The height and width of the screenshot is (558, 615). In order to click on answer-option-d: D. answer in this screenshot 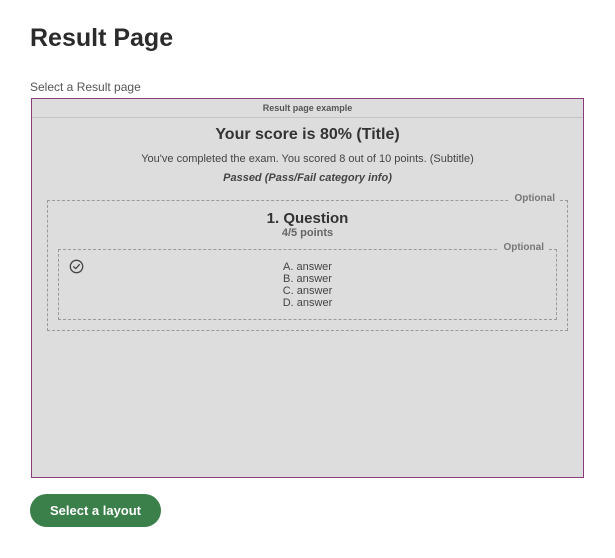, I will do `click(307, 303)`.